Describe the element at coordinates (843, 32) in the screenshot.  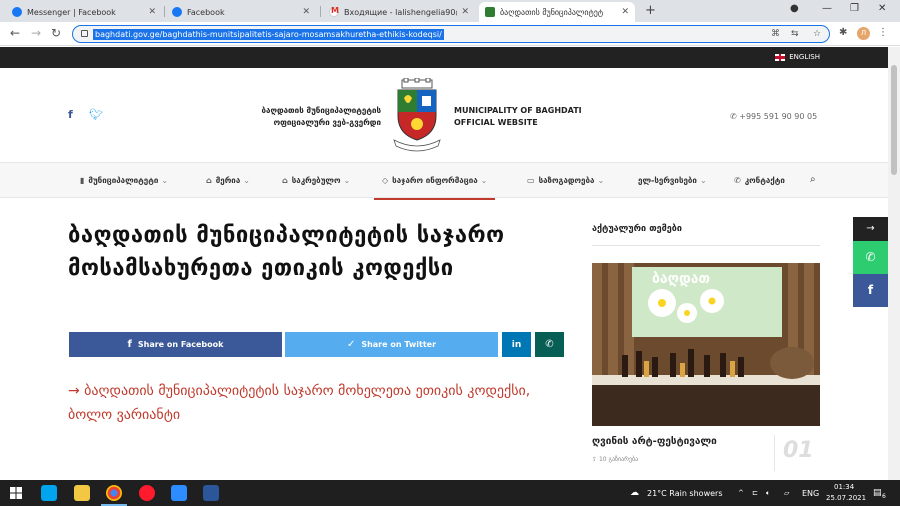
I see `extensions-icon: ✱` at that location.